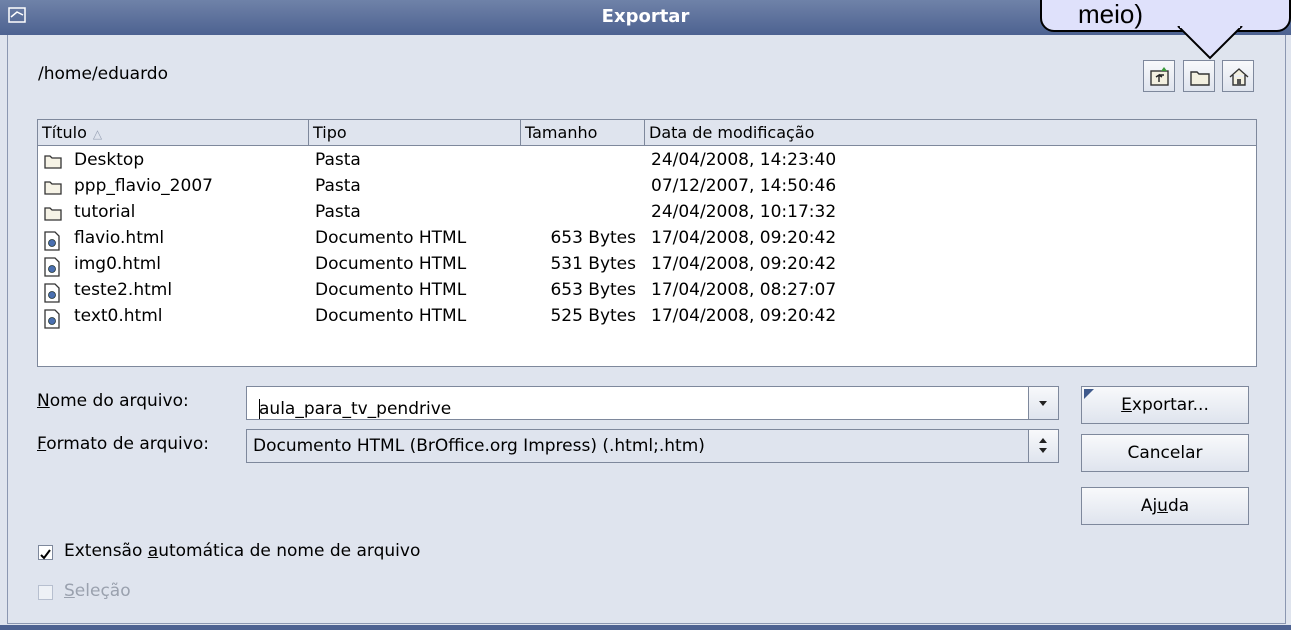 This screenshot has width=1291, height=630. Describe the element at coordinates (143, 186) in the screenshot. I see `file-name: ppp_flavio_2007` at that location.